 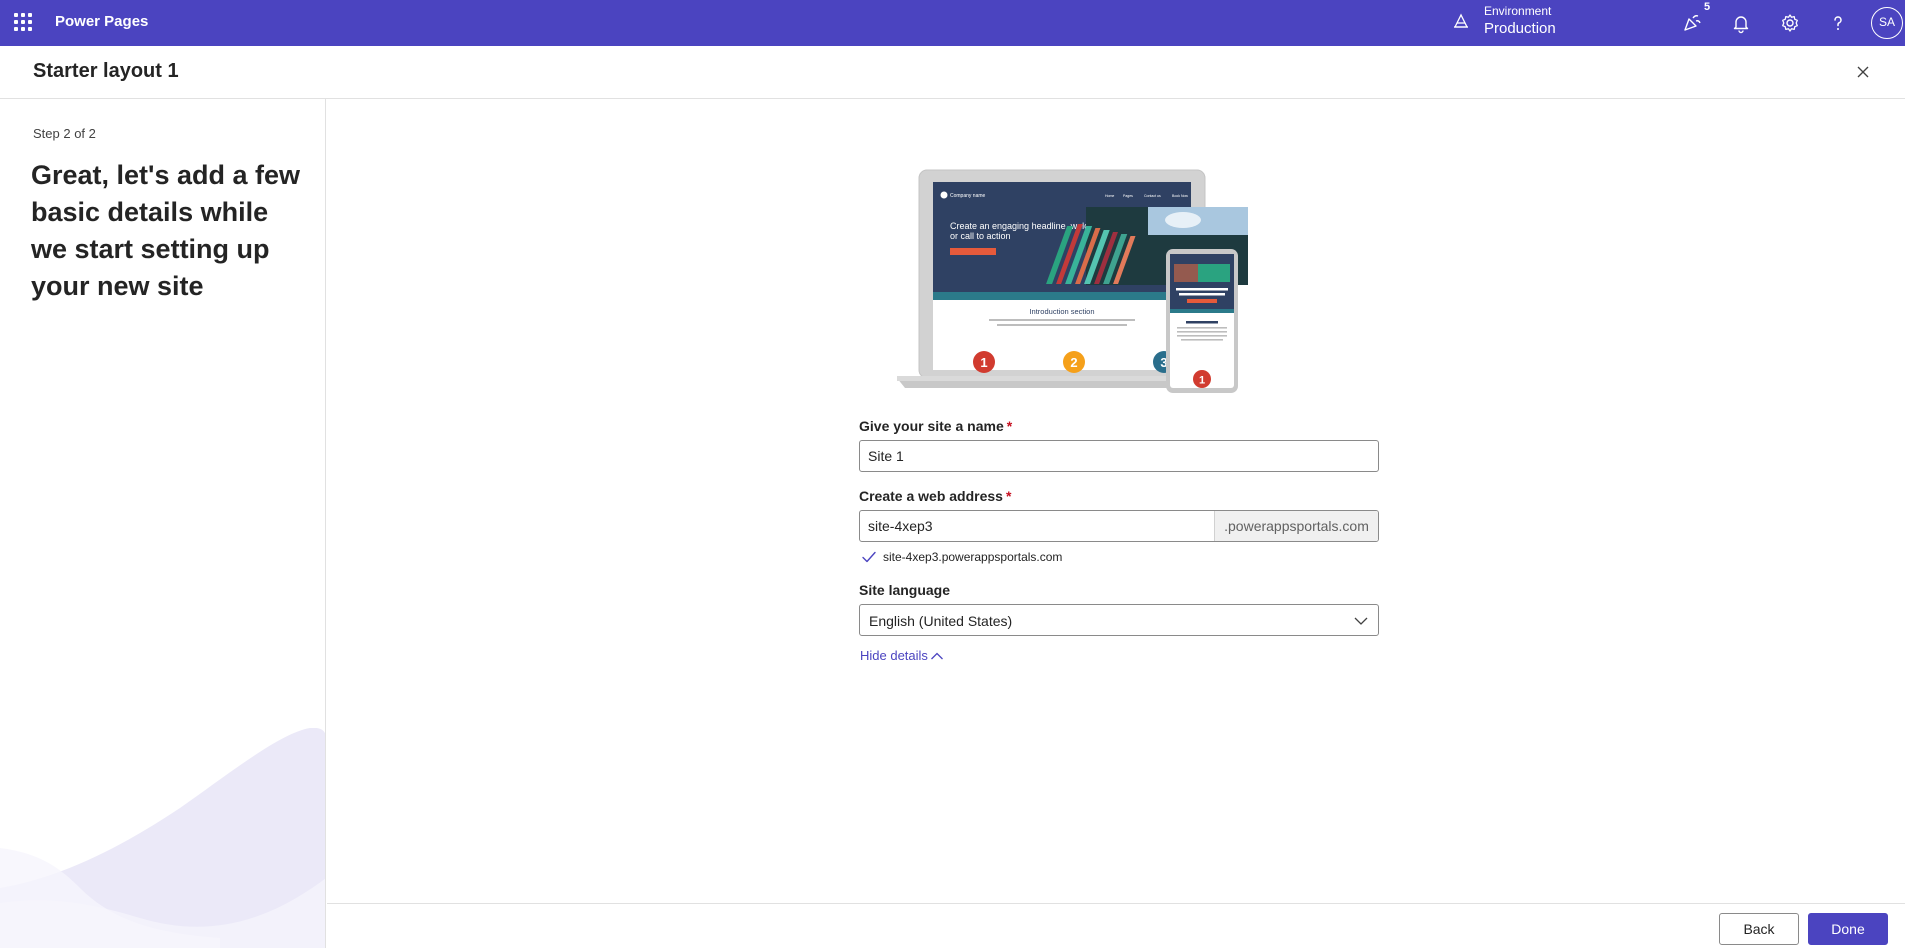 What do you see at coordinates (1061, 311) in the screenshot?
I see `preview-intro-title: Introduction section` at bounding box center [1061, 311].